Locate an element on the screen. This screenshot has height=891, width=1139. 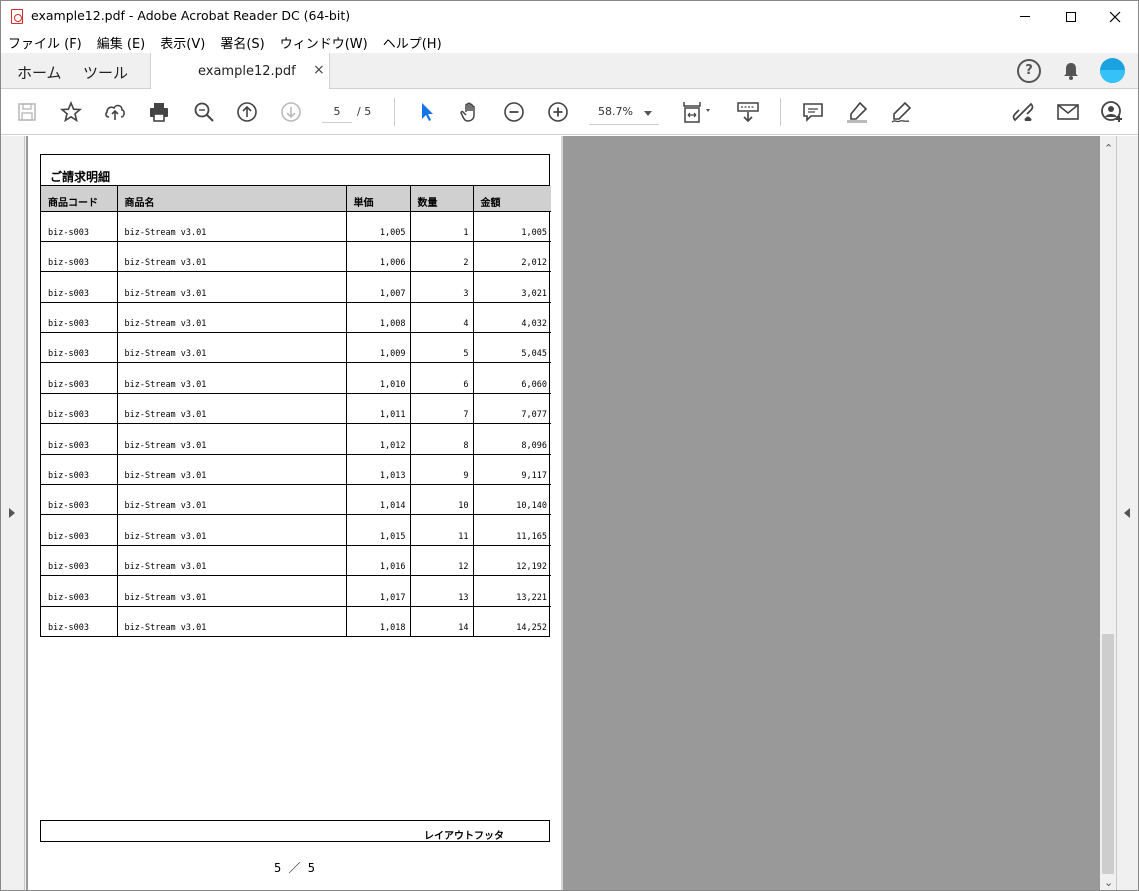
sign-icon is located at coordinates (901, 112).